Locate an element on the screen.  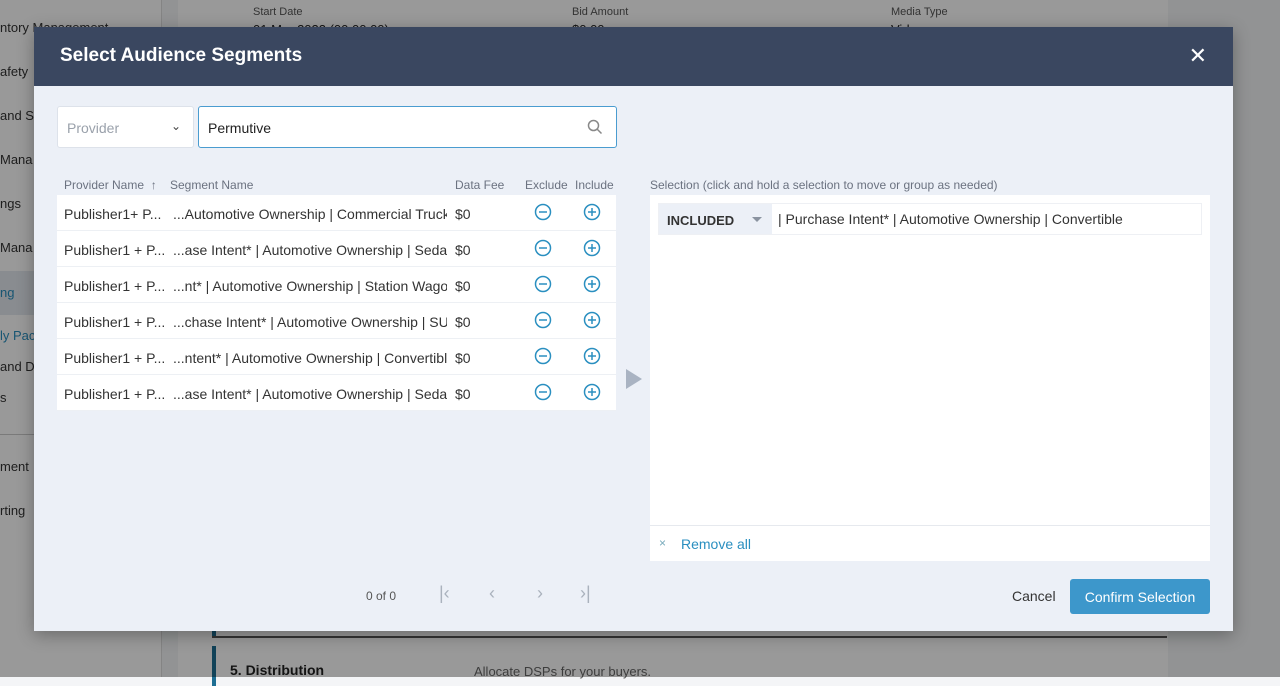
move-right-arrow-icon is located at coordinates (634, 379).